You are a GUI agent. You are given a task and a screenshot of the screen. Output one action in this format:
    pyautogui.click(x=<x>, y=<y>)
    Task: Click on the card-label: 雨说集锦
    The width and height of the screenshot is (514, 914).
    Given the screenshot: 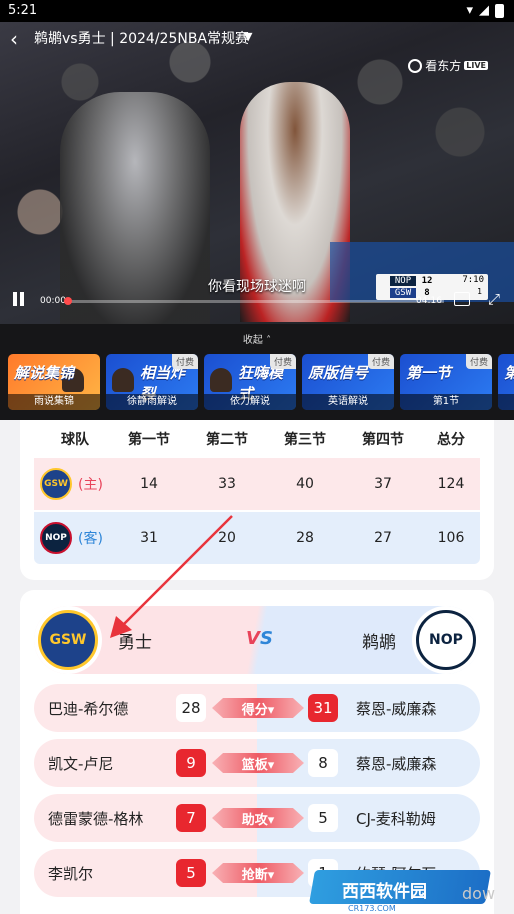 What is the action you would take?
    pyautogui.click(x=54, y=402)
    